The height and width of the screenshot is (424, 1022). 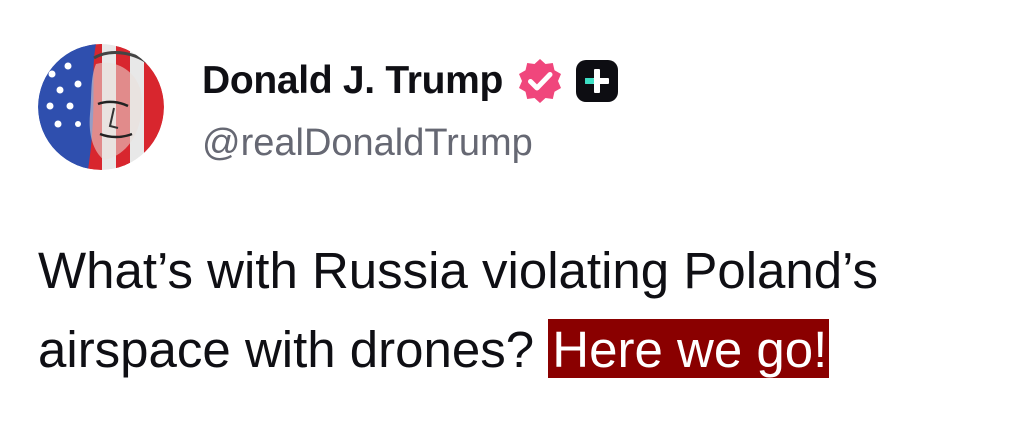 I want to click on verified-badge-icon, so click(x=540, y=81).